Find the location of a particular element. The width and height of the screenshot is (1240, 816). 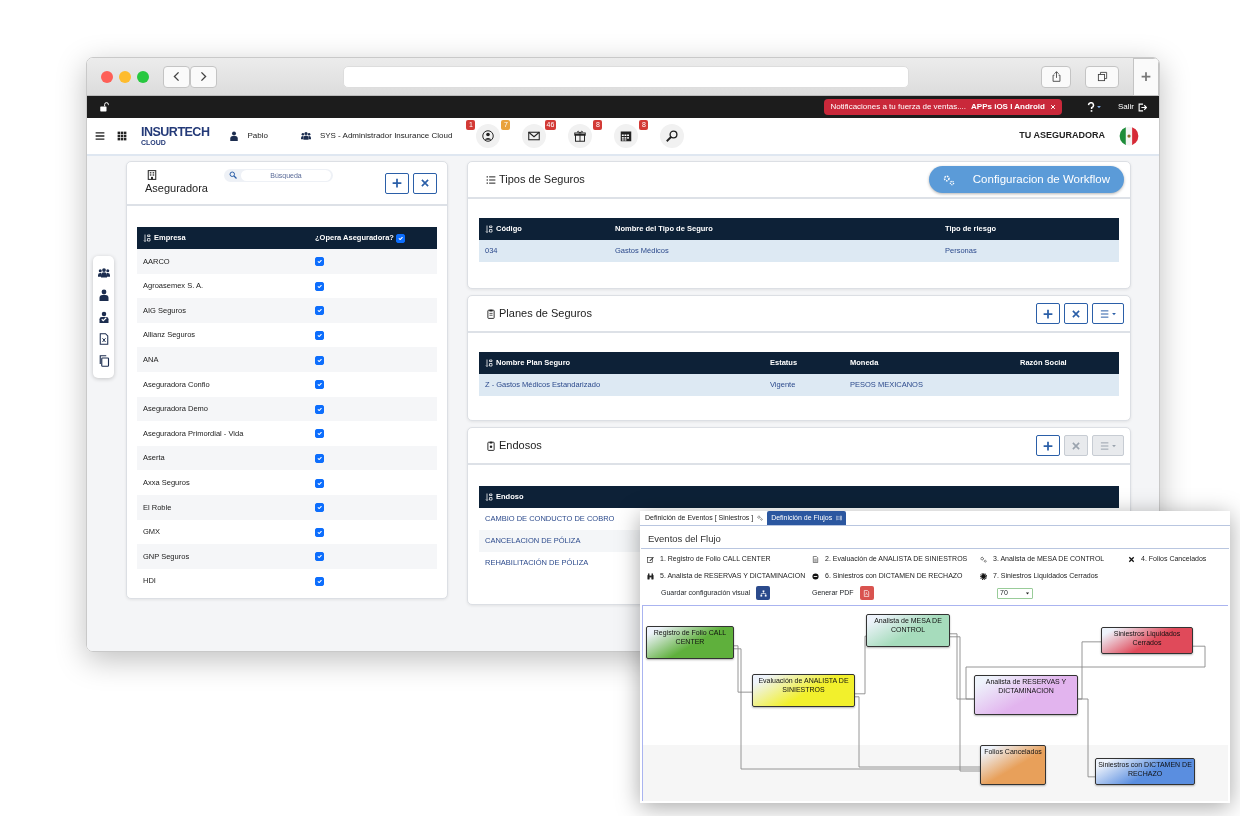

share-button is located at coordinates (1056, 76).